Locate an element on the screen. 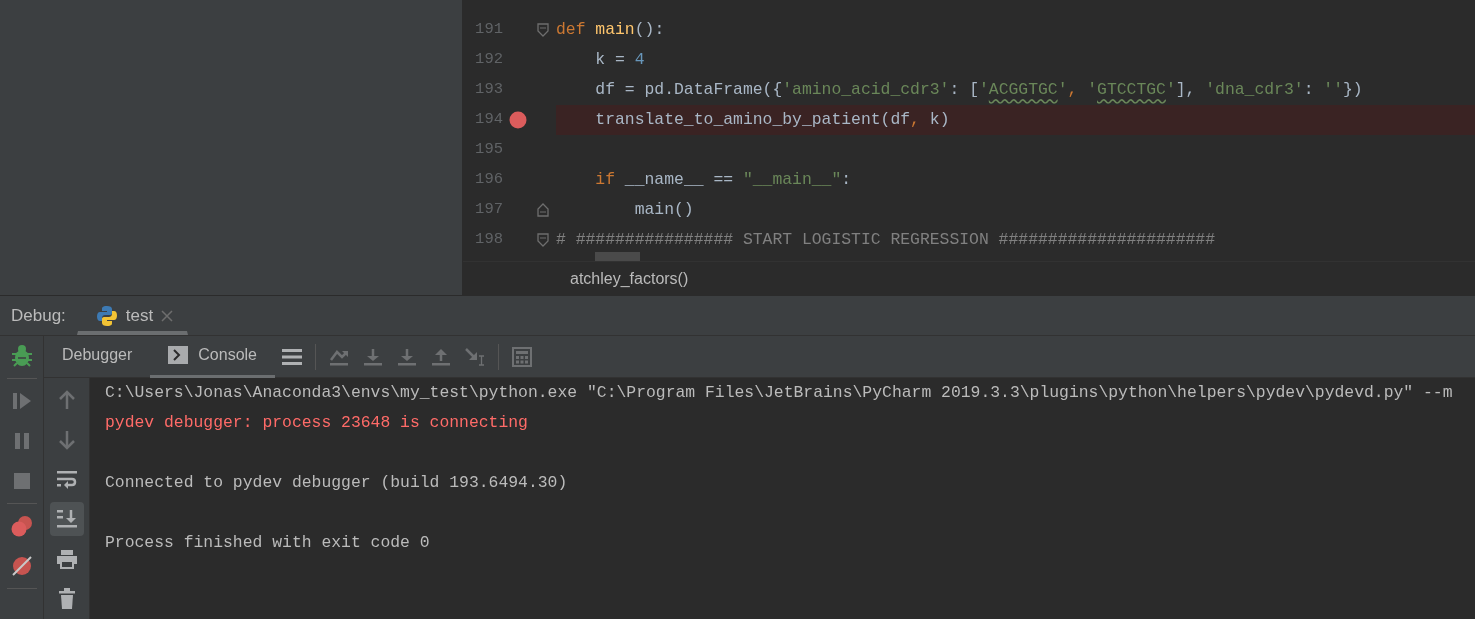  scroll-to-end-icon is located at coordinates (66, 519).